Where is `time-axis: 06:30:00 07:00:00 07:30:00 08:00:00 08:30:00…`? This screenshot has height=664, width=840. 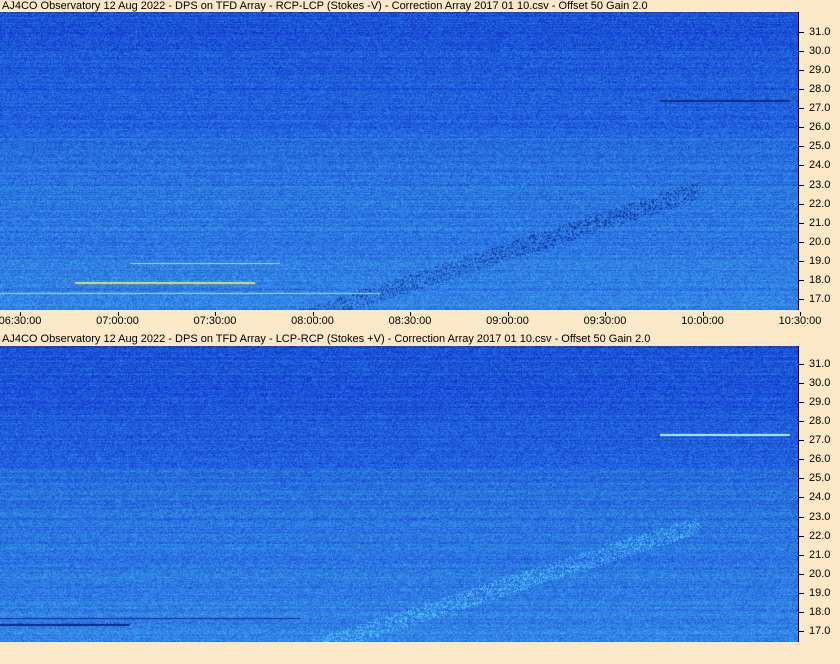 time-axis: 06:30:00 07:00:00 07:30:00 08:00:00 08:30:00… is located at coordinates (420, 320).